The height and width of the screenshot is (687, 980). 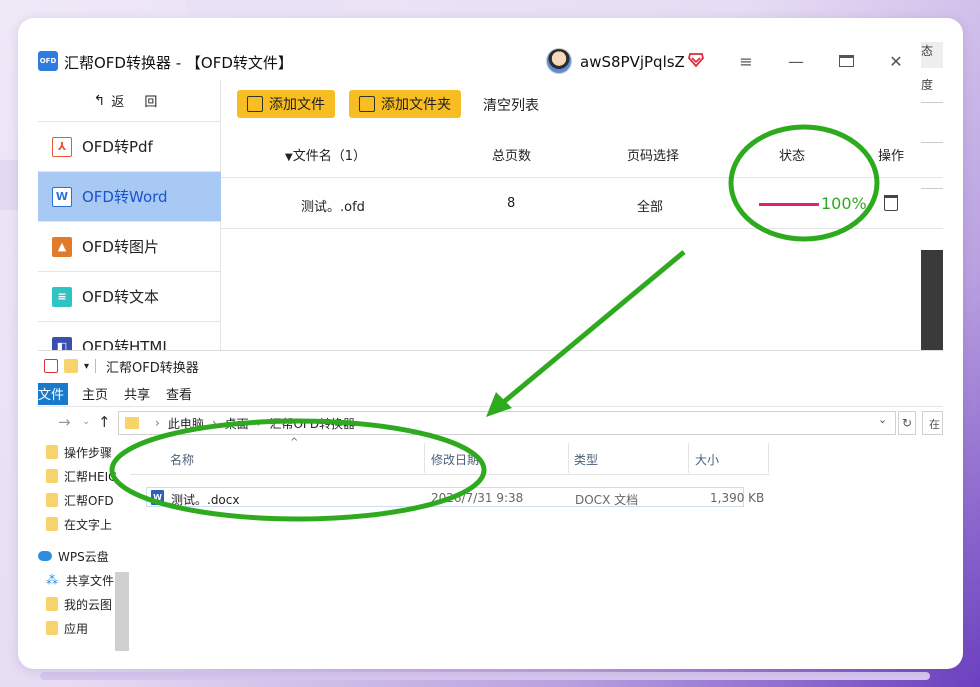 I want to click on tab-file: 文件, so click(x=53, y=393).